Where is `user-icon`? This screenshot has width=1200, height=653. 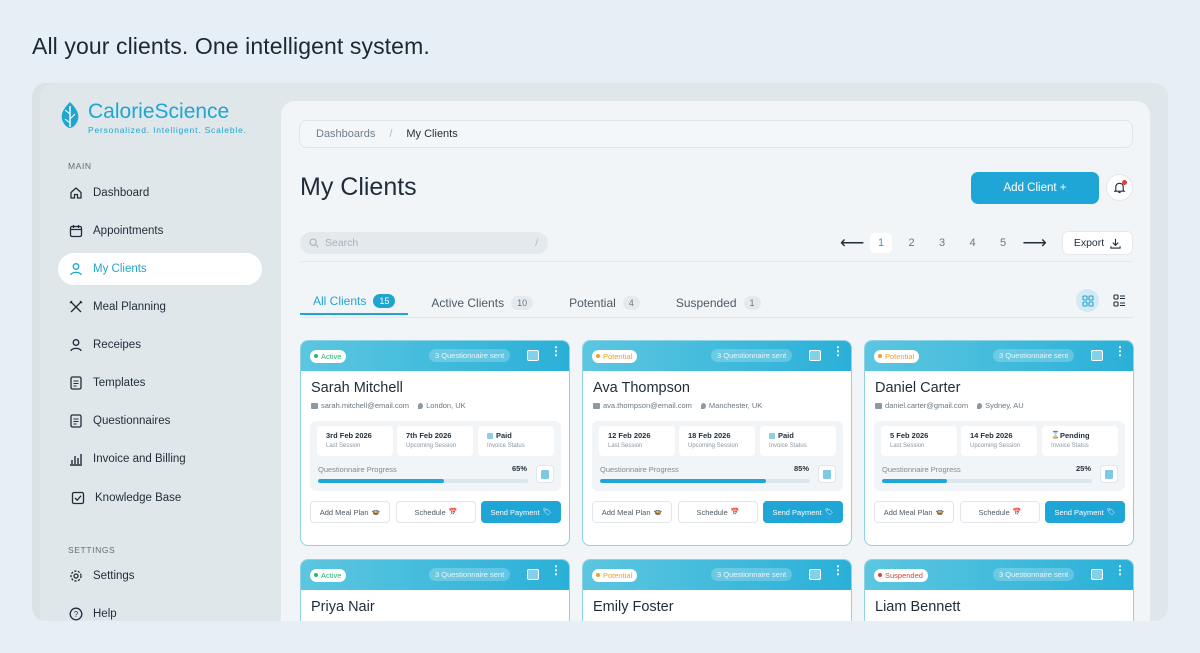 user-icon is located at coordinates (76, 345).